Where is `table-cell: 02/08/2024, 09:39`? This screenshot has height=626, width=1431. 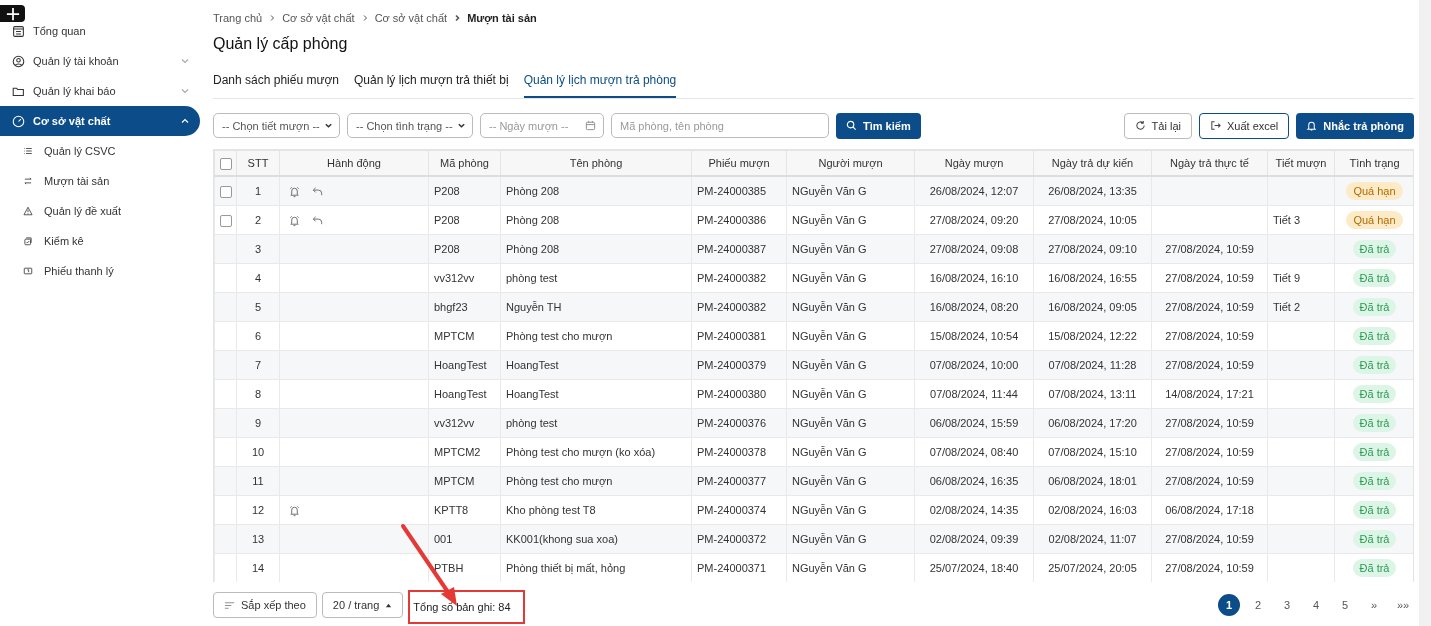
table-cell: 02/08/2024, 09:39 is located at coordinates (974, 539).